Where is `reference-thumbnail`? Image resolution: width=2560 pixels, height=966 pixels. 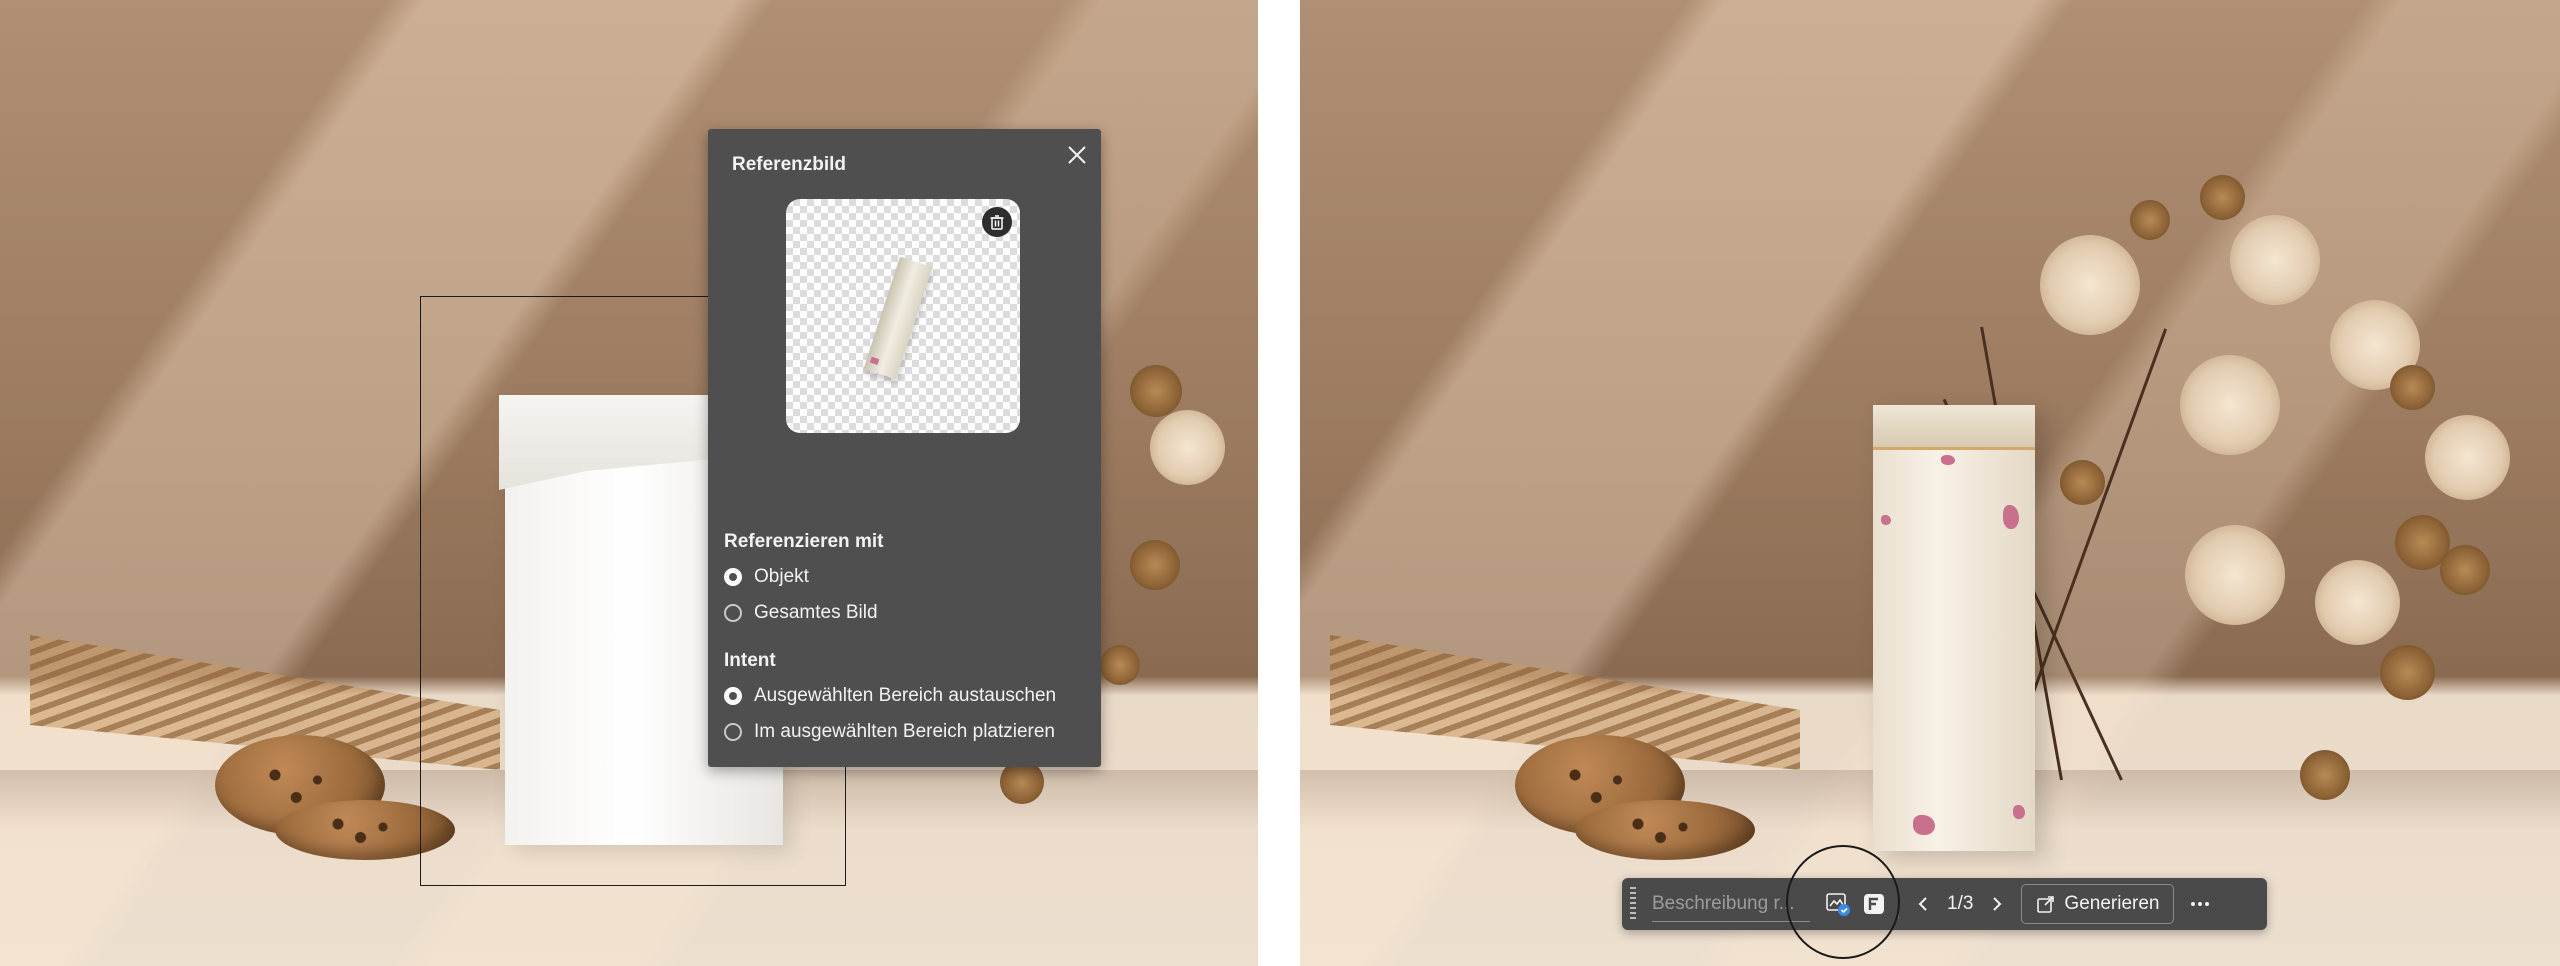 reference-thumbnail is located at coordinates (903, 316).